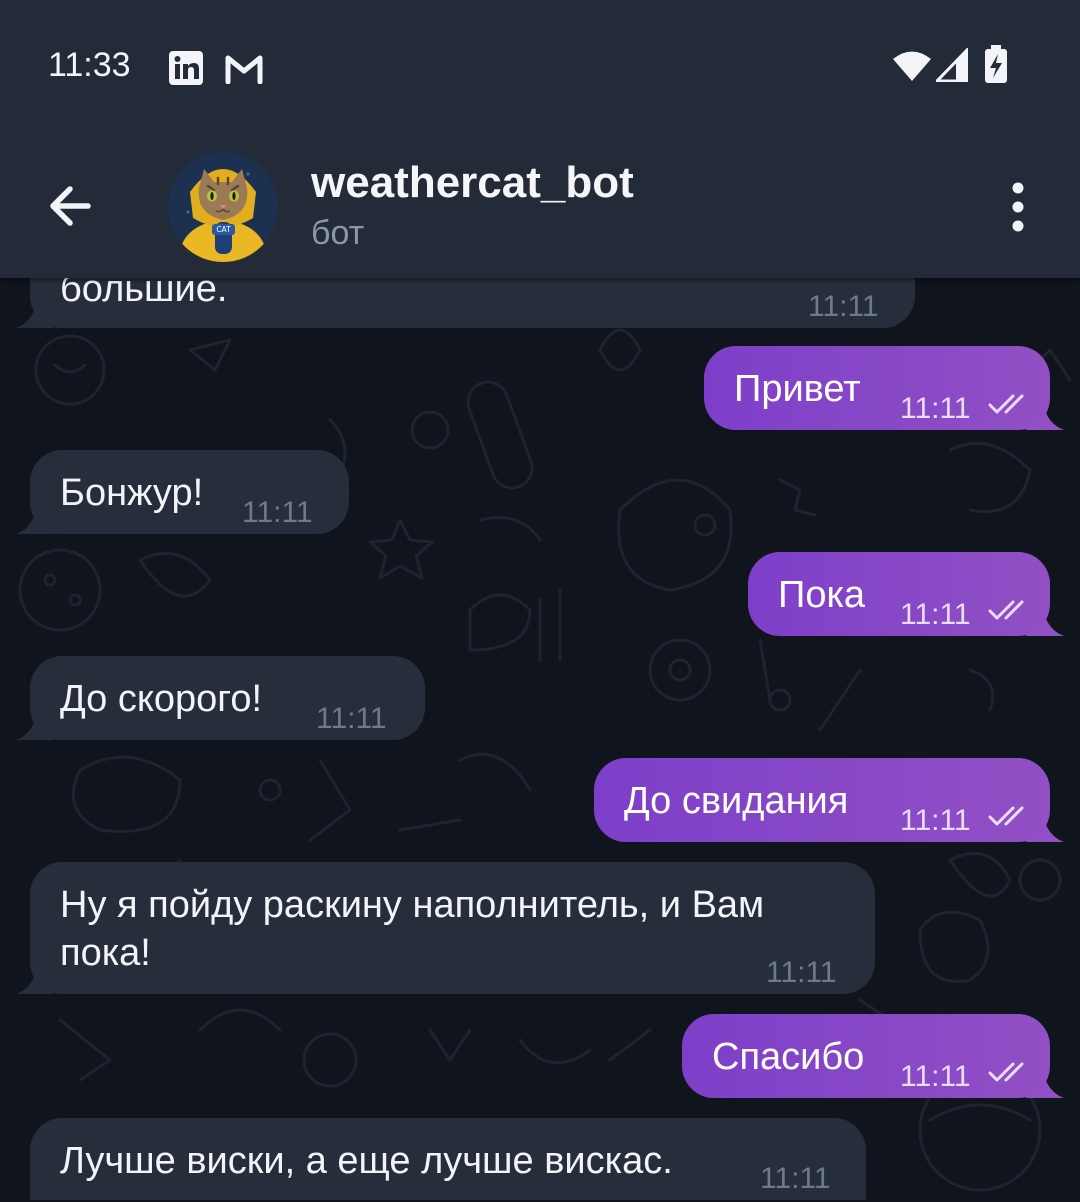  I want to click on message-bubble-incoming: Лучше виски, а еще лучше вискас. 11:11, so click(448, 1159).